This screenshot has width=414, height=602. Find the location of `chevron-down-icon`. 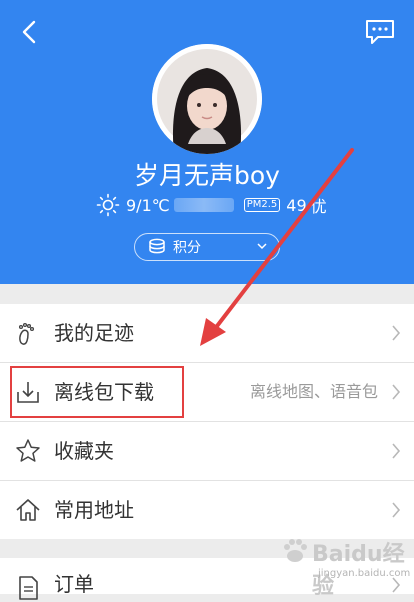

chevron-down-icon is located at coordinates (262, 246).